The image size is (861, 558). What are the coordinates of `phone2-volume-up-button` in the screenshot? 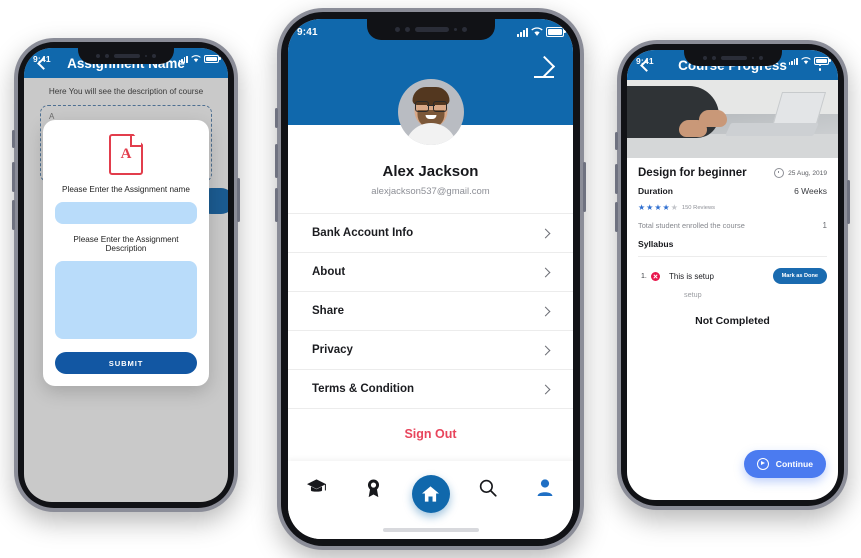 It's located at (276, 161).